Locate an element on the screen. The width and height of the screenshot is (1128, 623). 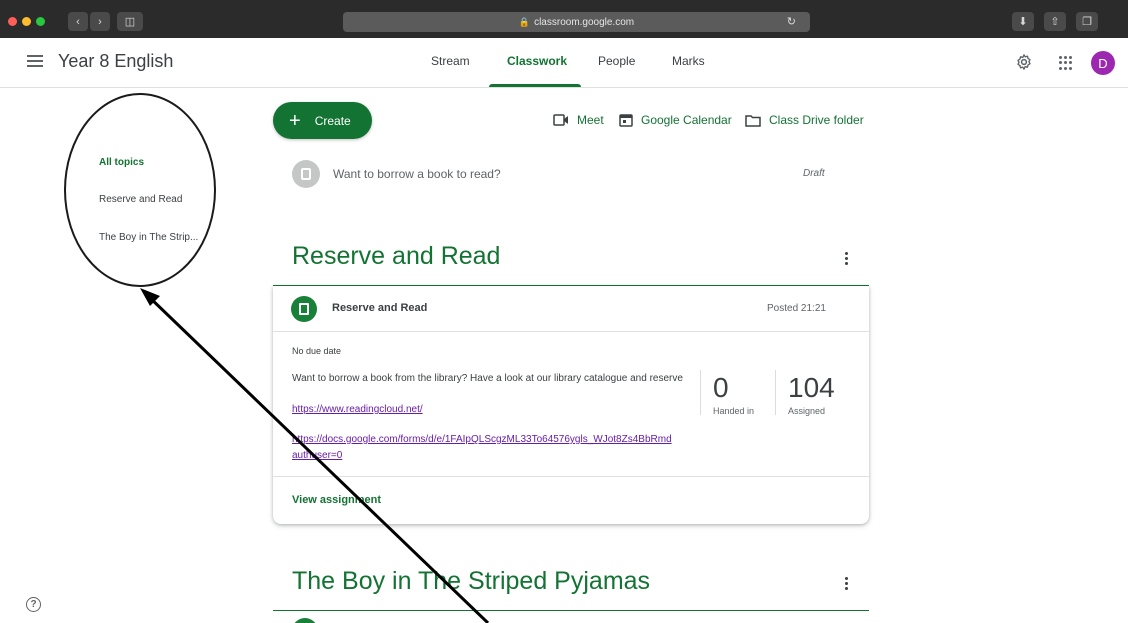
assigned-label: Assigned is located at coordinates (807, 411).